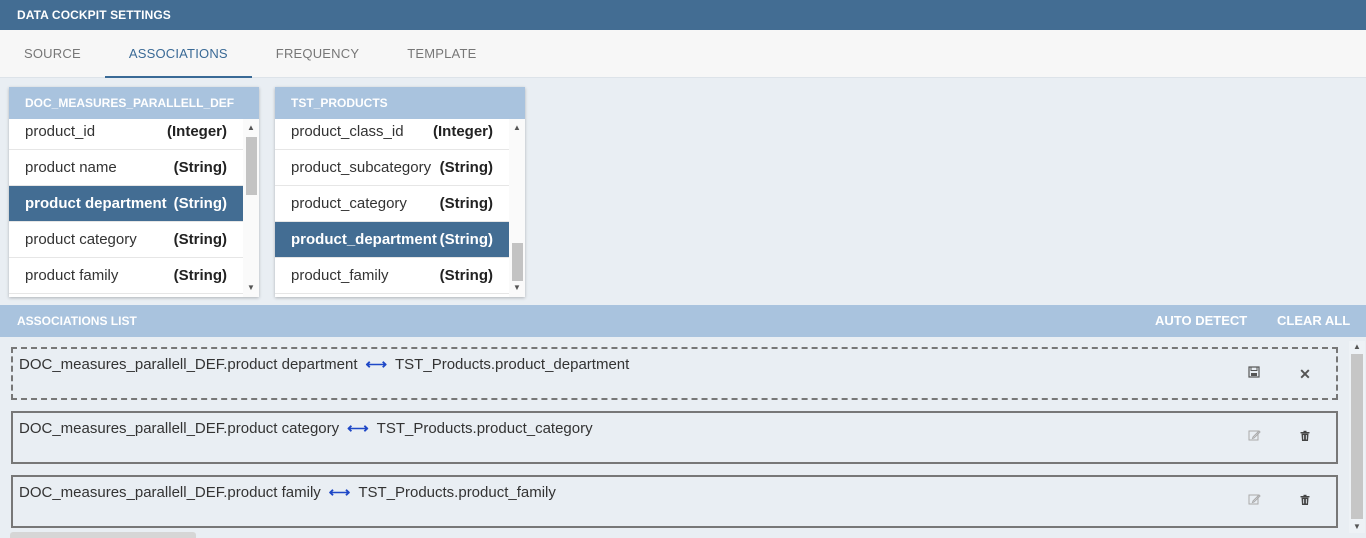  What do you see at coordinates (347, 131) in the screenshot?
I see `field-name: product_class_id` at bounding box center [347, 131].